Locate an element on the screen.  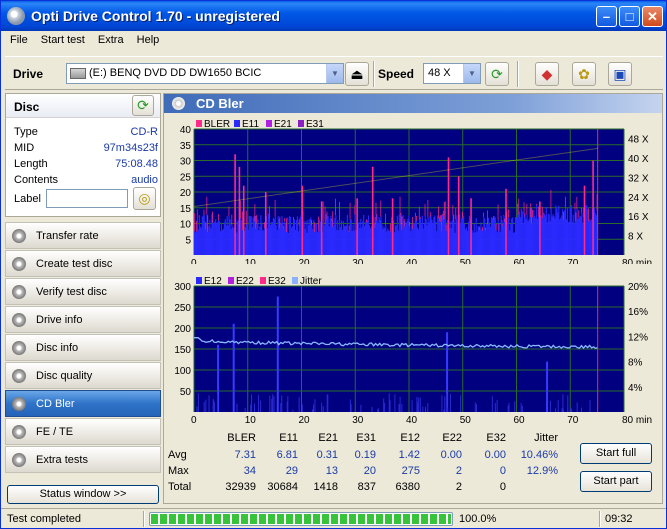
x-tick-label: 80 min is located at coordinates (637, 261).